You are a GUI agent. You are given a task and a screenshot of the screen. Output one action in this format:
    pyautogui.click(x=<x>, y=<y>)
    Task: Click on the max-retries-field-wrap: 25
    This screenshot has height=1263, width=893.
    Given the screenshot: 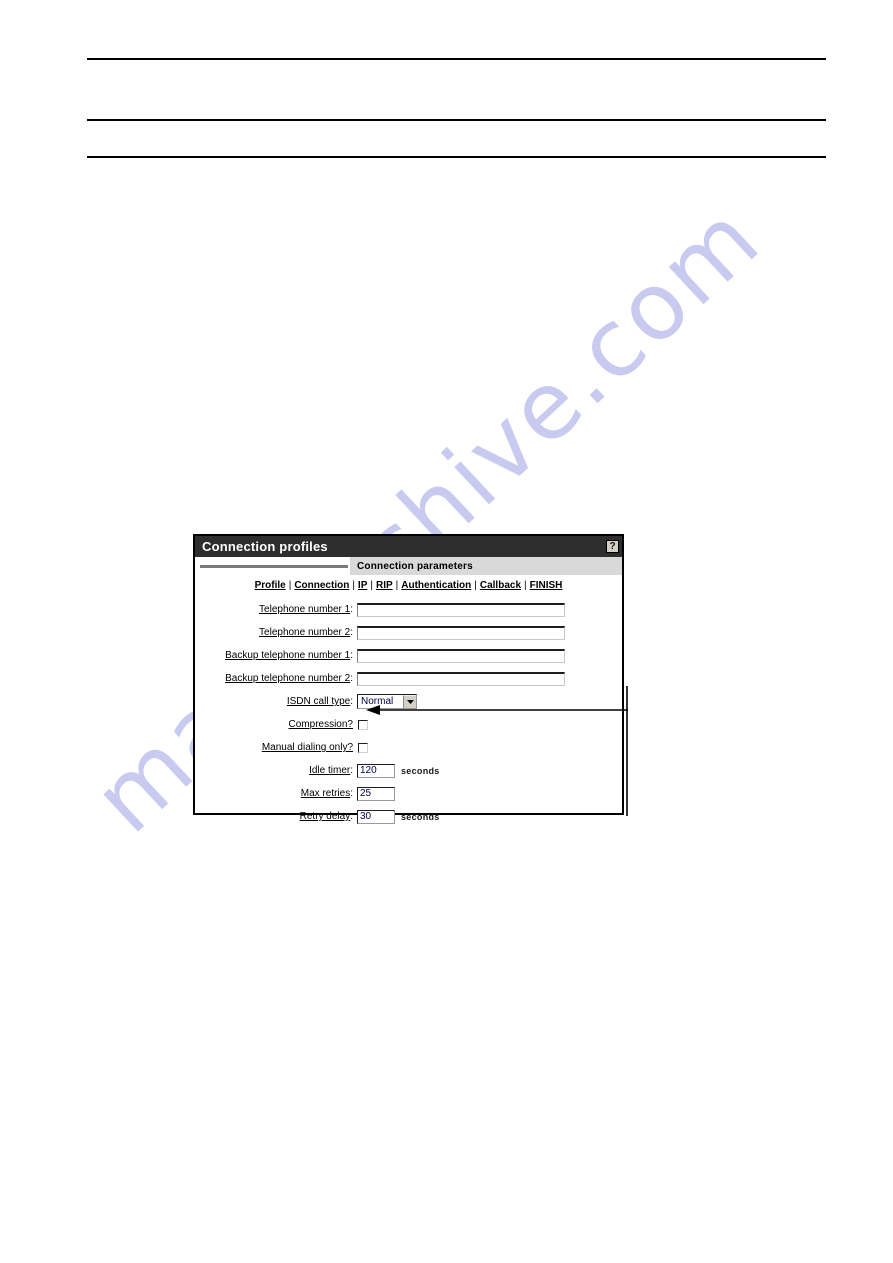 What is the action you would take?
    pyautogui.click(x=379, y=793)
    